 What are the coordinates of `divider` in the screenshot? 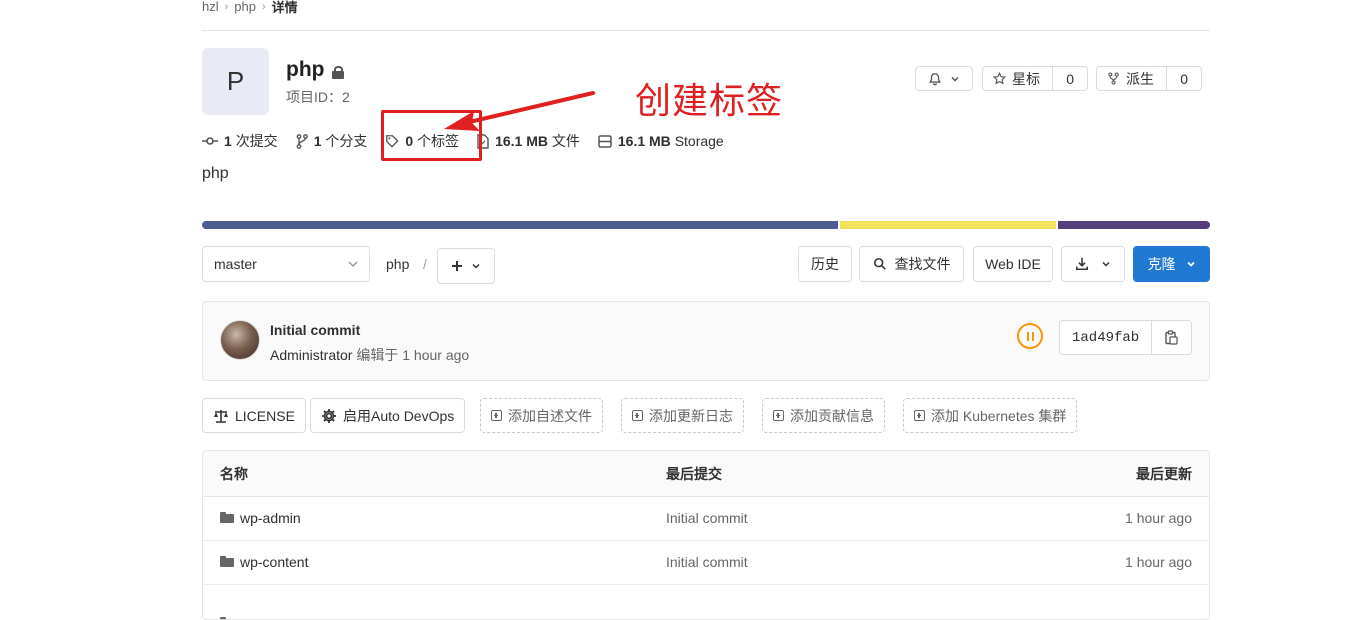 It's located at (706, 30).